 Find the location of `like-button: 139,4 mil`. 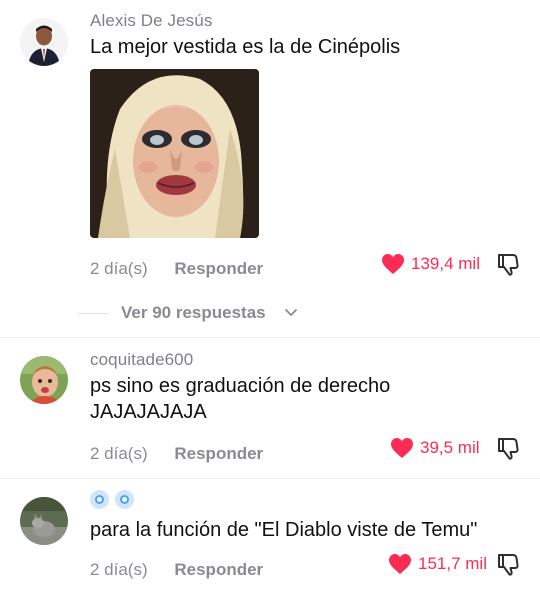

like-button: 139,4 mil is located at coordinates (430, 264).